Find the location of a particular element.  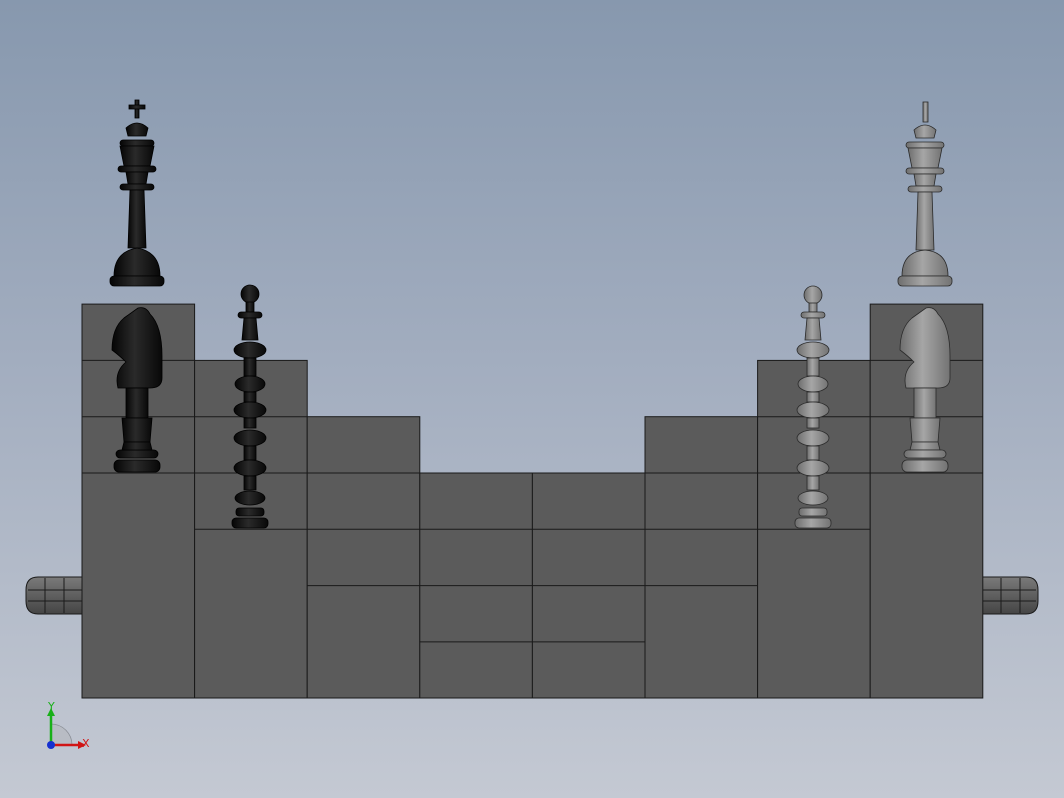

white-king-piece is located at coordinates (925, 194).